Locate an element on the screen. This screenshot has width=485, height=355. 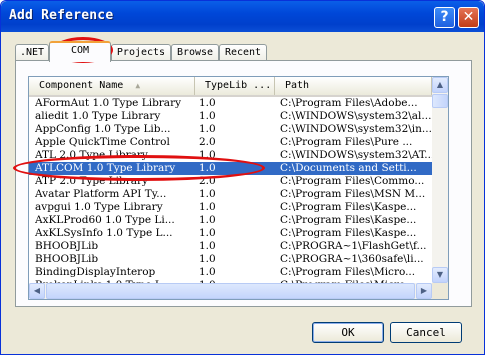
component-name-cell: ATL 2.0 Type Library is located at coordinates (91, 155).